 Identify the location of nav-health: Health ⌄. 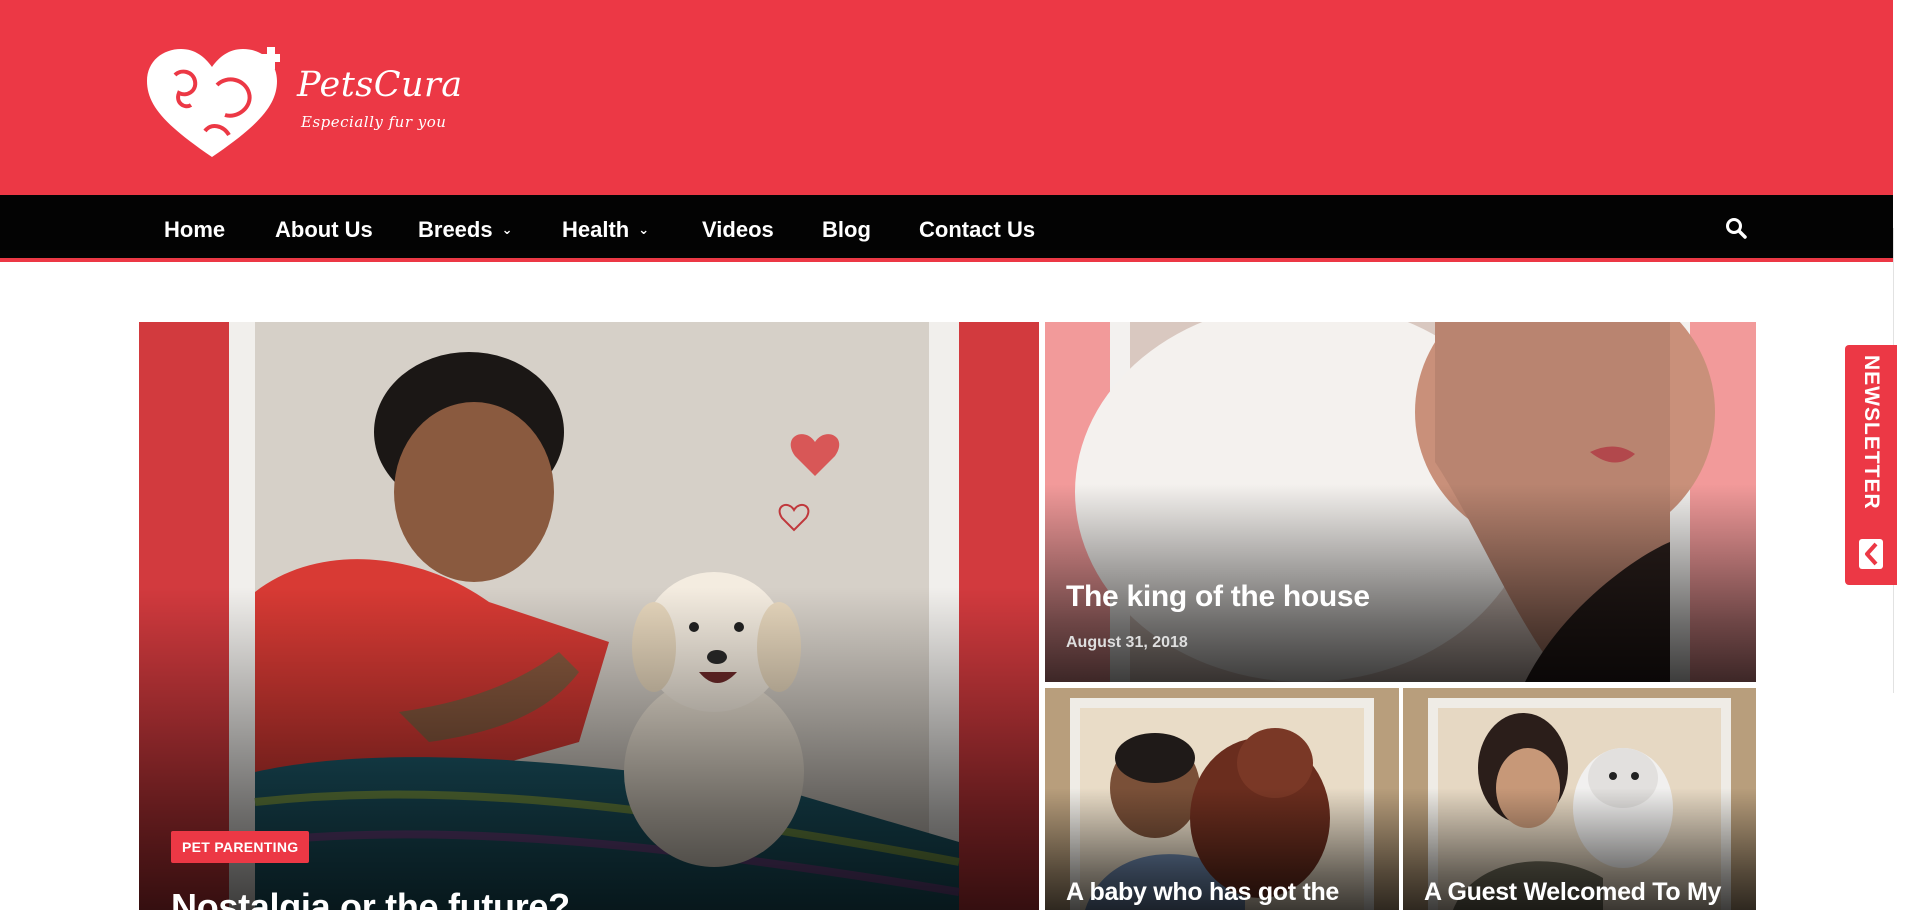
(605, 230).